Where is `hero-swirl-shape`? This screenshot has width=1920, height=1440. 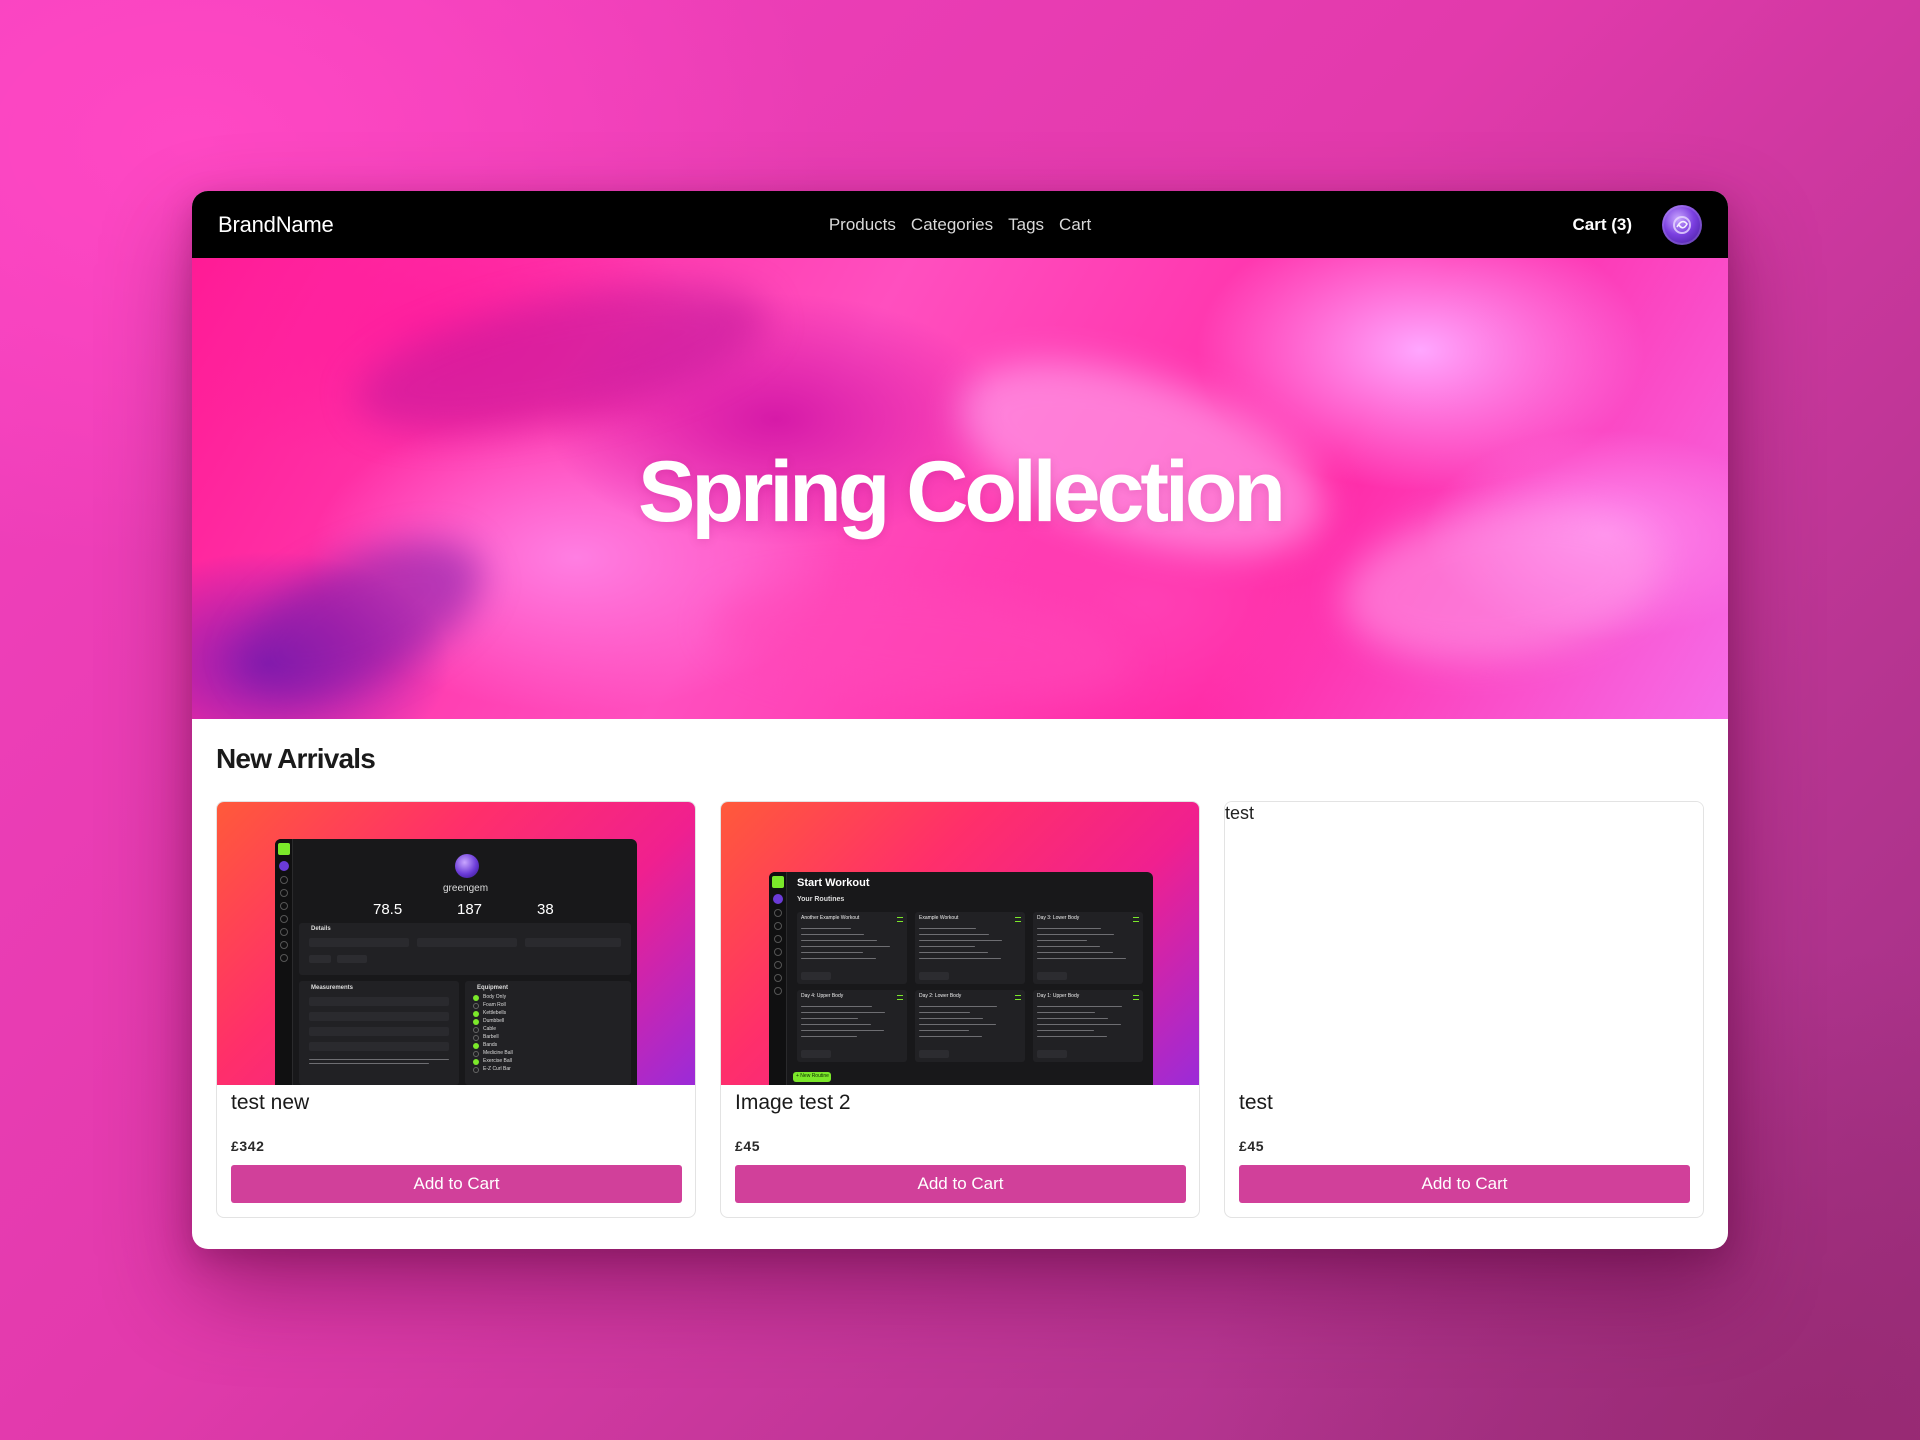 hero-swirl-shape is located at coordinates (922, 642).